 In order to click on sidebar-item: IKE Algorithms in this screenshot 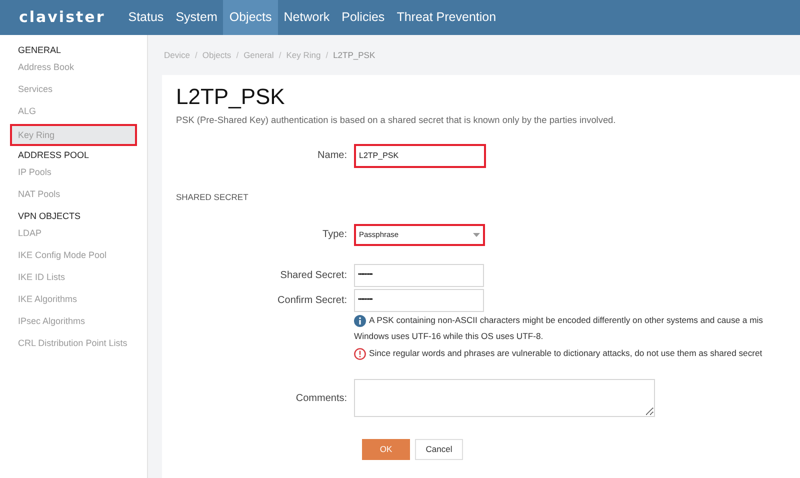, I will do `click(73, 301)`.